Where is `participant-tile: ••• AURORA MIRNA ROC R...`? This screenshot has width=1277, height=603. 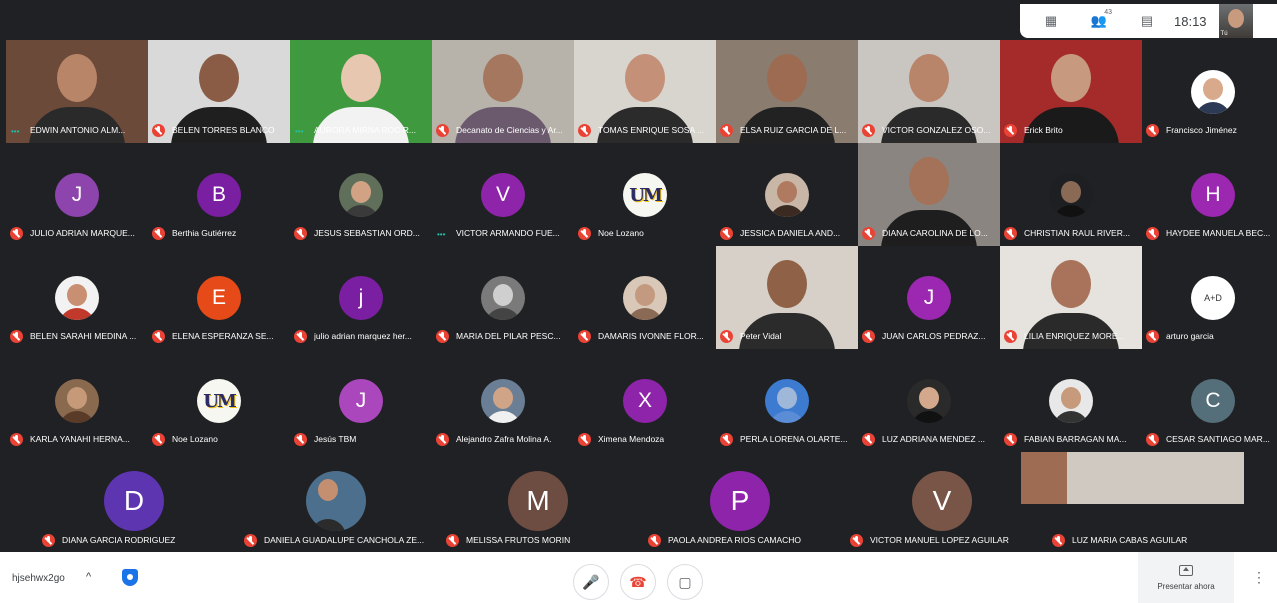 participant-tile: ••• AURORA MIRNA ROC R... is located at coordinates (361, 91).